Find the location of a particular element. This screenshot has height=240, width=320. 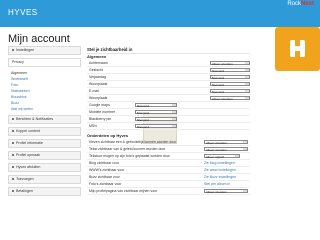

setting-label: Mobiele nummer is located at coordinates (102, 112).